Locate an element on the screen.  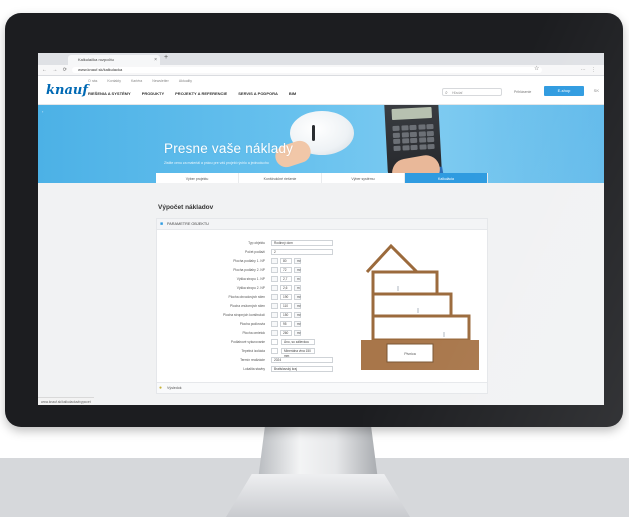
form-label: Termín realizácie is located at coordinates (252, 360).